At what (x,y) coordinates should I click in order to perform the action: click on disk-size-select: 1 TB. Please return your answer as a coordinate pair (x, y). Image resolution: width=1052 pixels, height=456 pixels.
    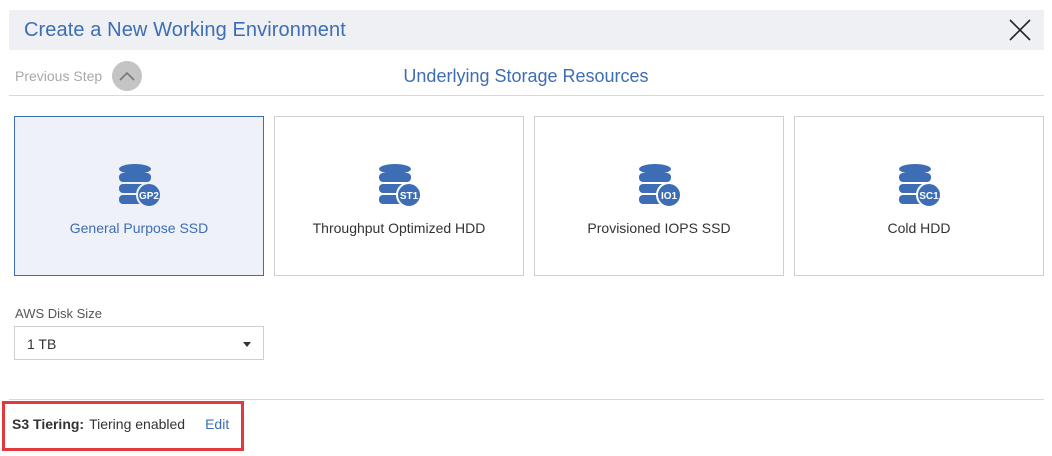
    Looking at the image, I should click on (139, 343).